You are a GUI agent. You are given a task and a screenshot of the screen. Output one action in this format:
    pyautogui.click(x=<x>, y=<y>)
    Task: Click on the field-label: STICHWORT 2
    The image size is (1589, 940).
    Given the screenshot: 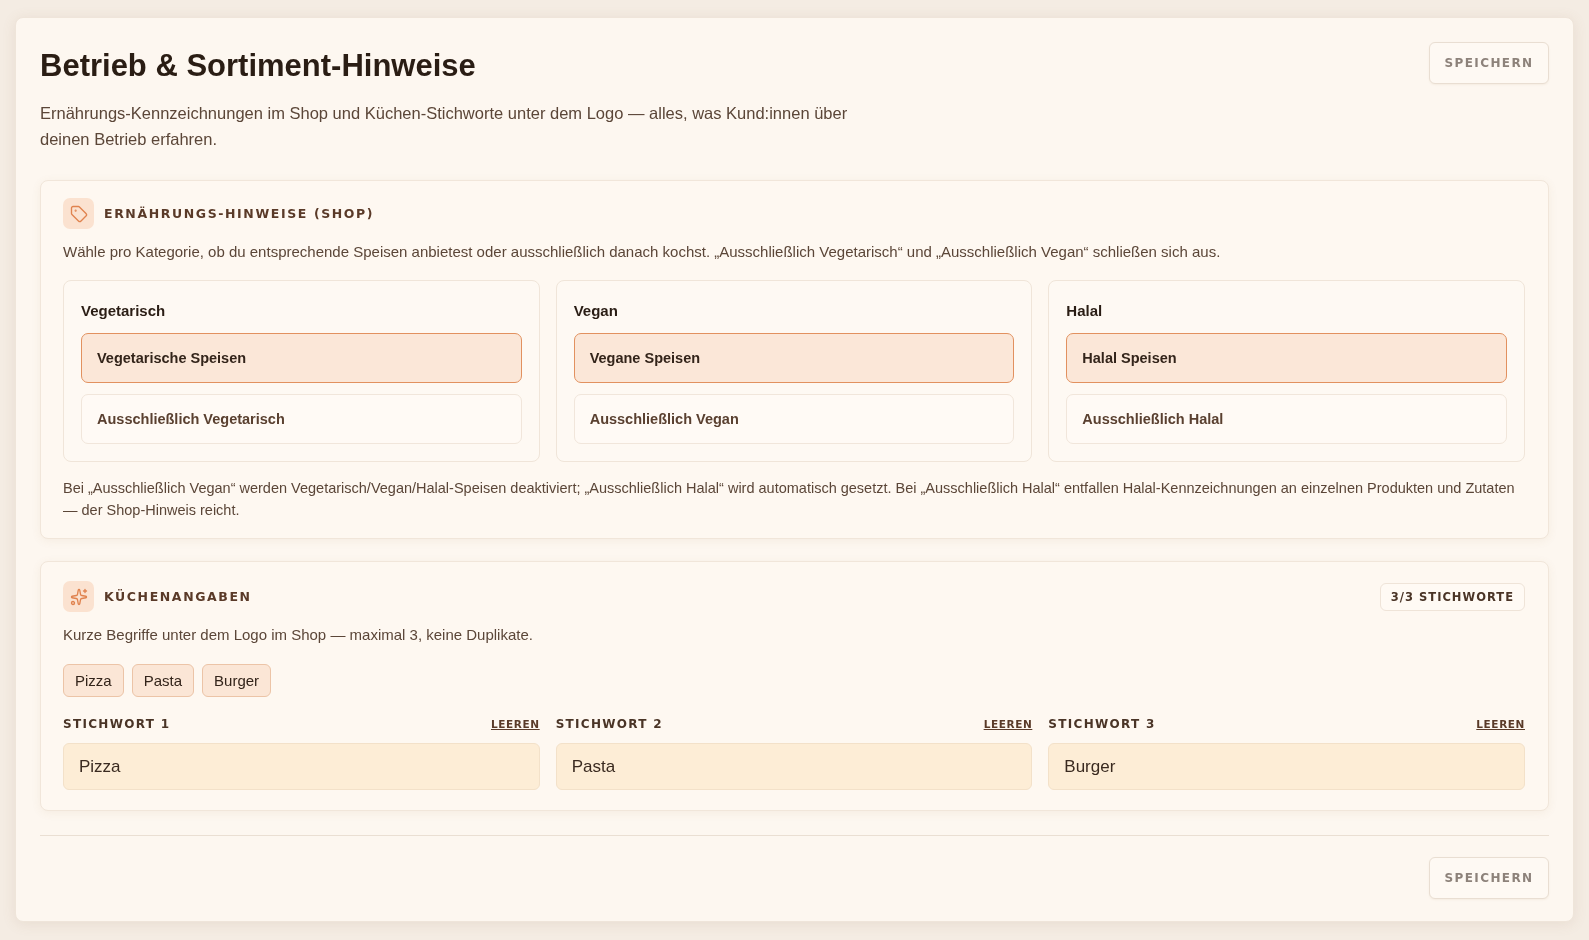 What is the action you would take?
    pyautogui.click(x=609, y=724)
    